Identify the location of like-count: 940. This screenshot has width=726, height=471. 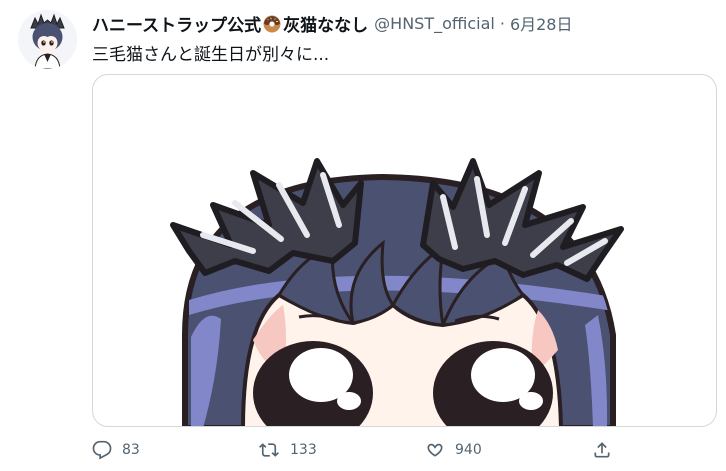
(468, 450).